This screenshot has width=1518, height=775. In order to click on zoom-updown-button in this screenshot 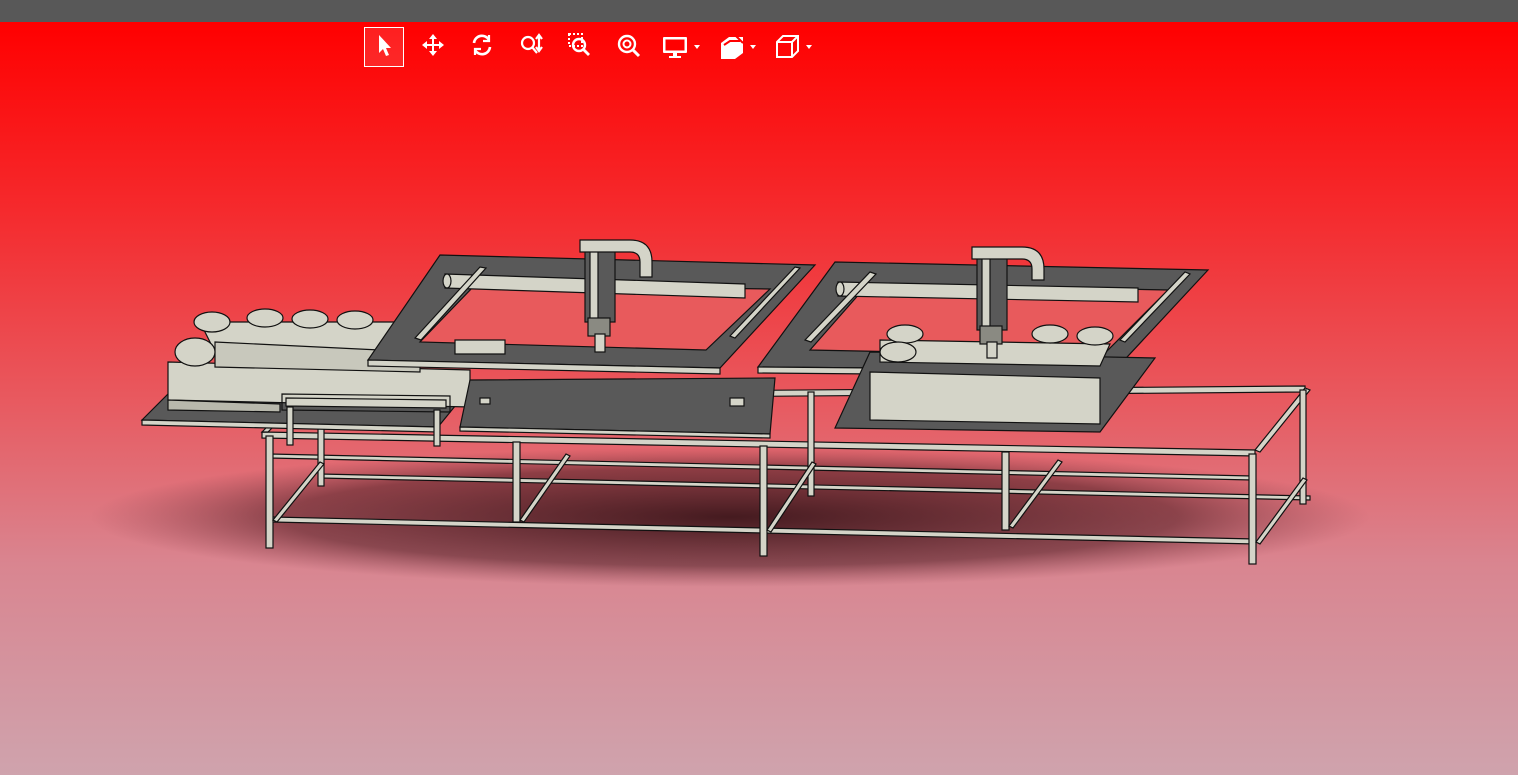, I will do `click(531, 47)`.